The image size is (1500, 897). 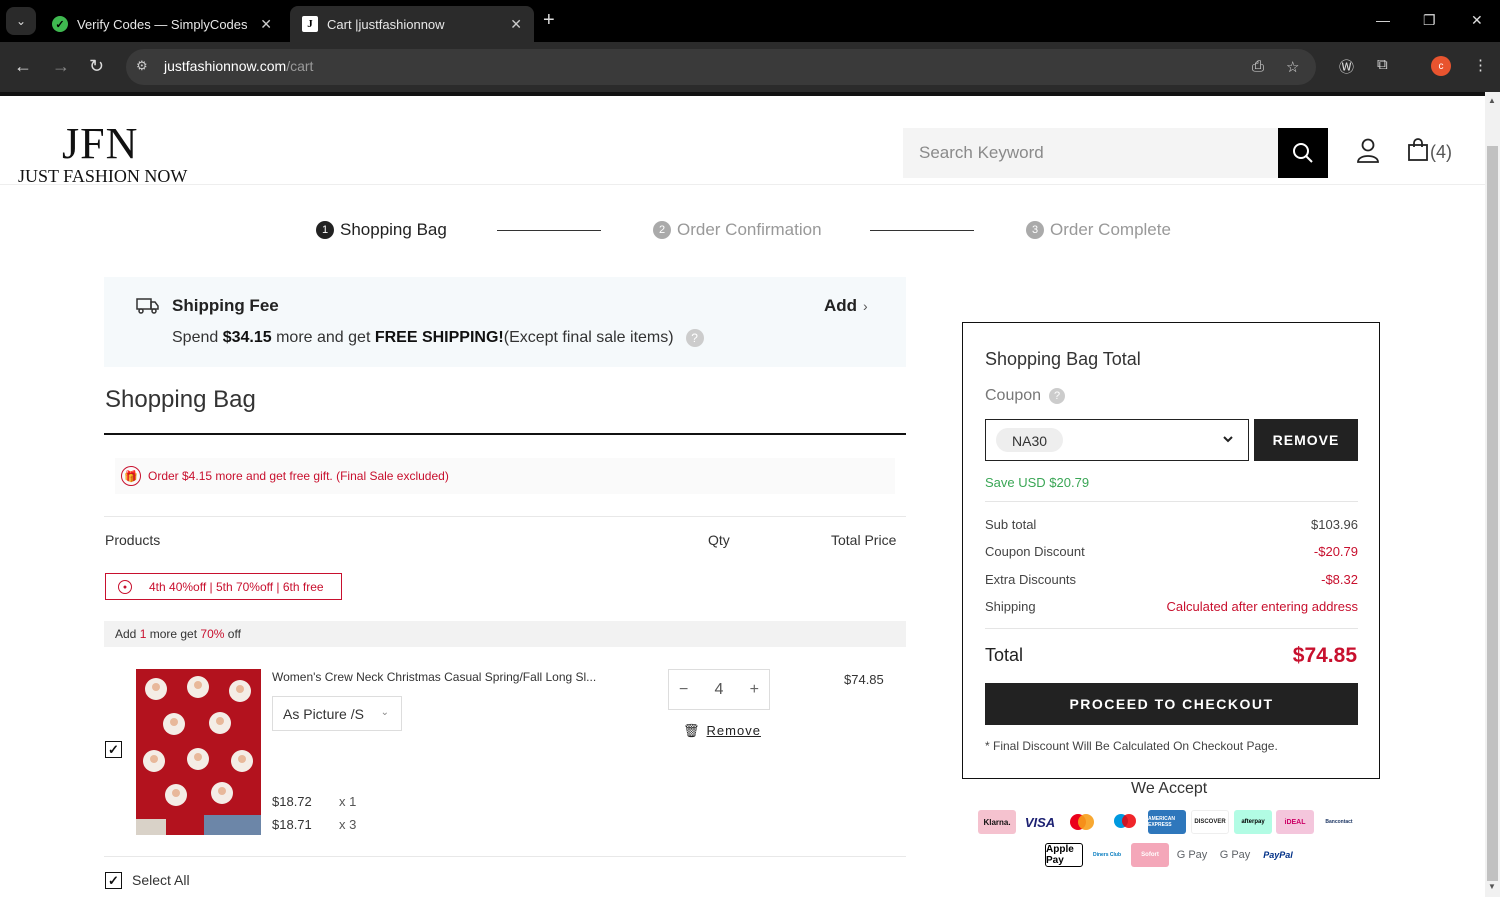 What do you see at coordinates (1492, 513) in the screenshot?
I see `scroll-thumb` at bounding box center [1492, 513].